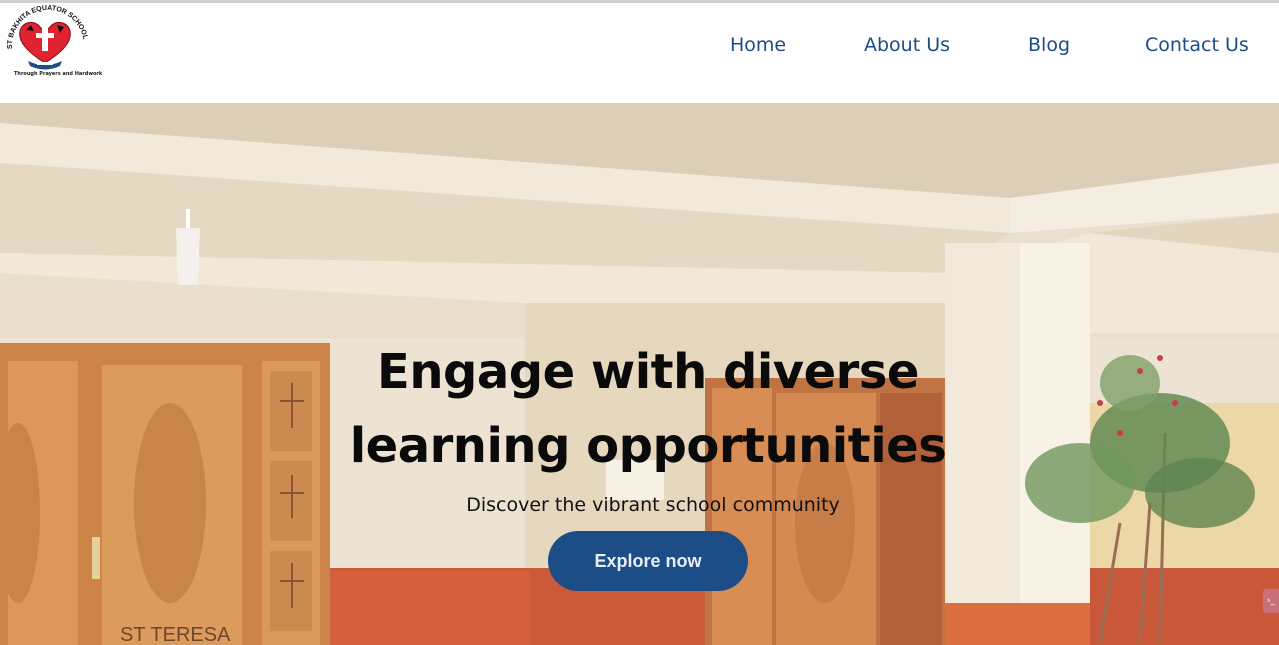 The width and height of the screenshot is (1279, 645). I want to click on hero-headline-line-2: learning opportunities, so click(648, 446).